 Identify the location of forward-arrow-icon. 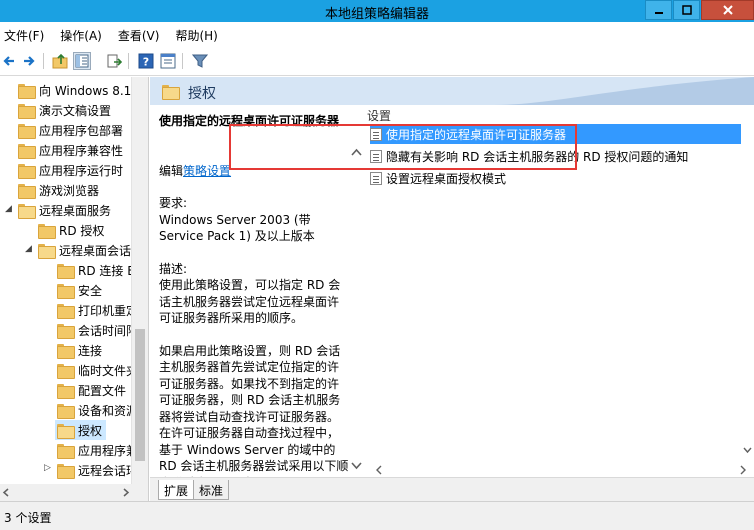
(29, 61).